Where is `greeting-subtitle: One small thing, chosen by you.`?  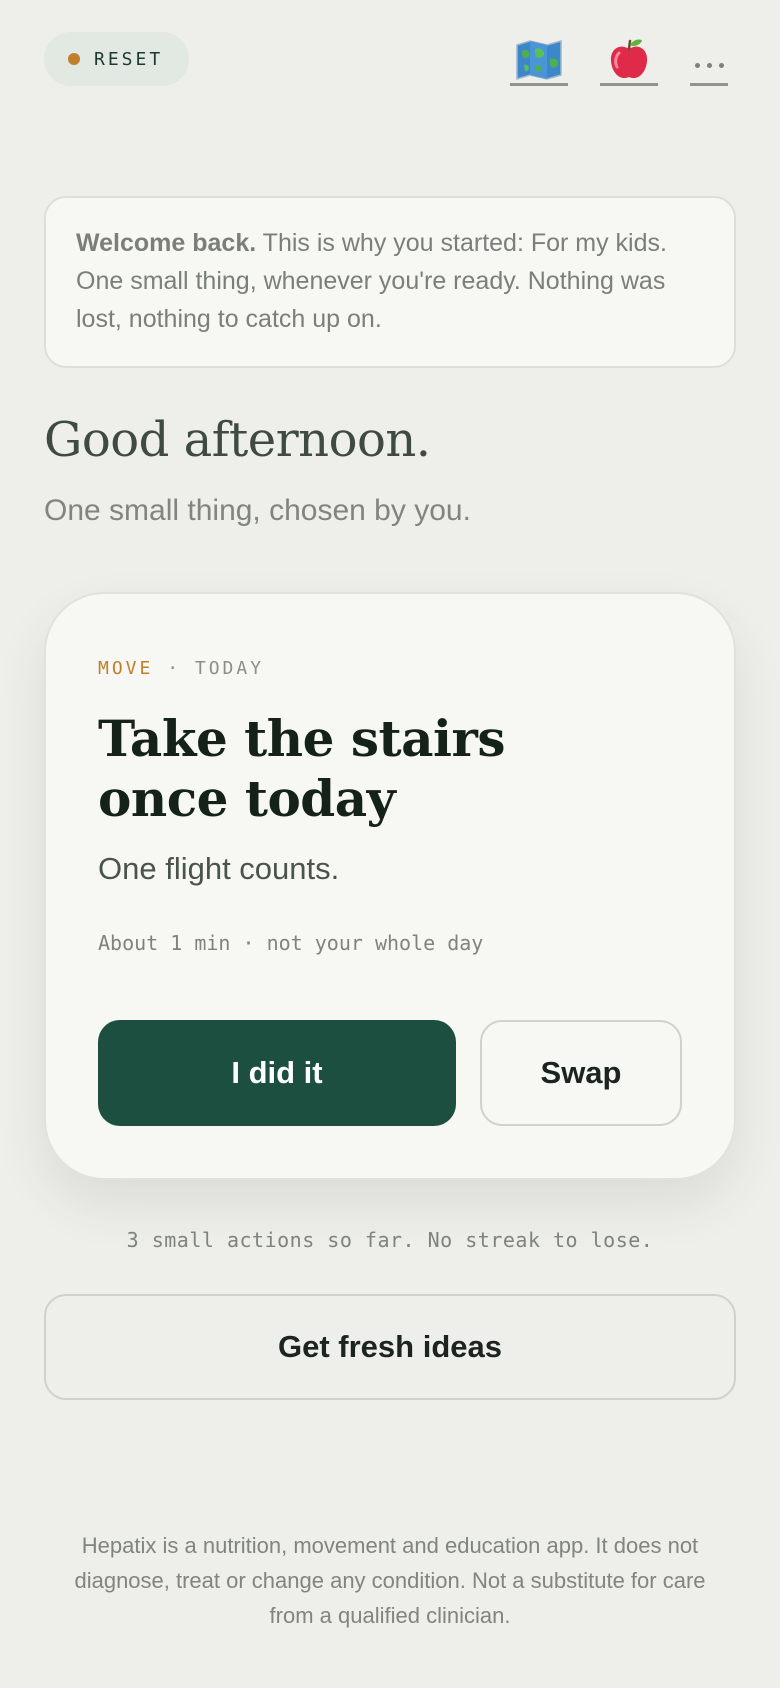 greeting-subtitle: One small thing, chosen by you. is located at coordinates (257, 510).